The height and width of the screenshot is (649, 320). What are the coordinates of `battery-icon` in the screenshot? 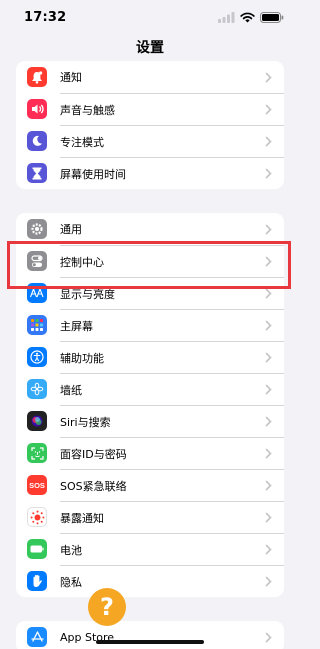 It's located at (37, 549).